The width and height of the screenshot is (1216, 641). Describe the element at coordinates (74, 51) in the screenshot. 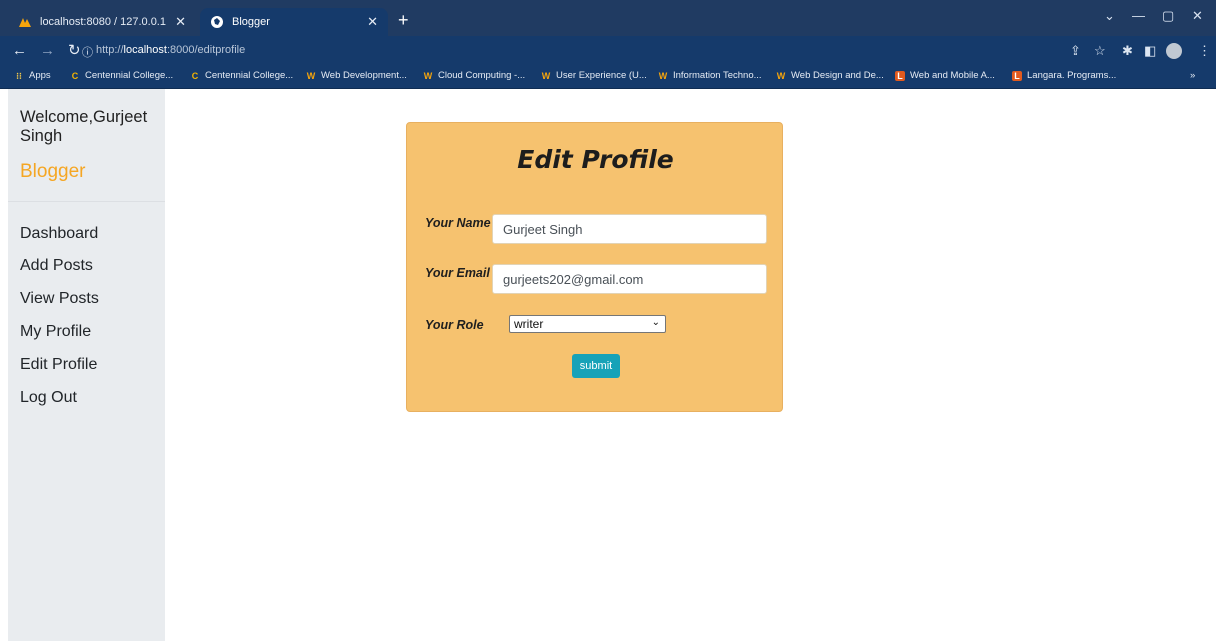

I see `reload-icon: ↻` at that location.